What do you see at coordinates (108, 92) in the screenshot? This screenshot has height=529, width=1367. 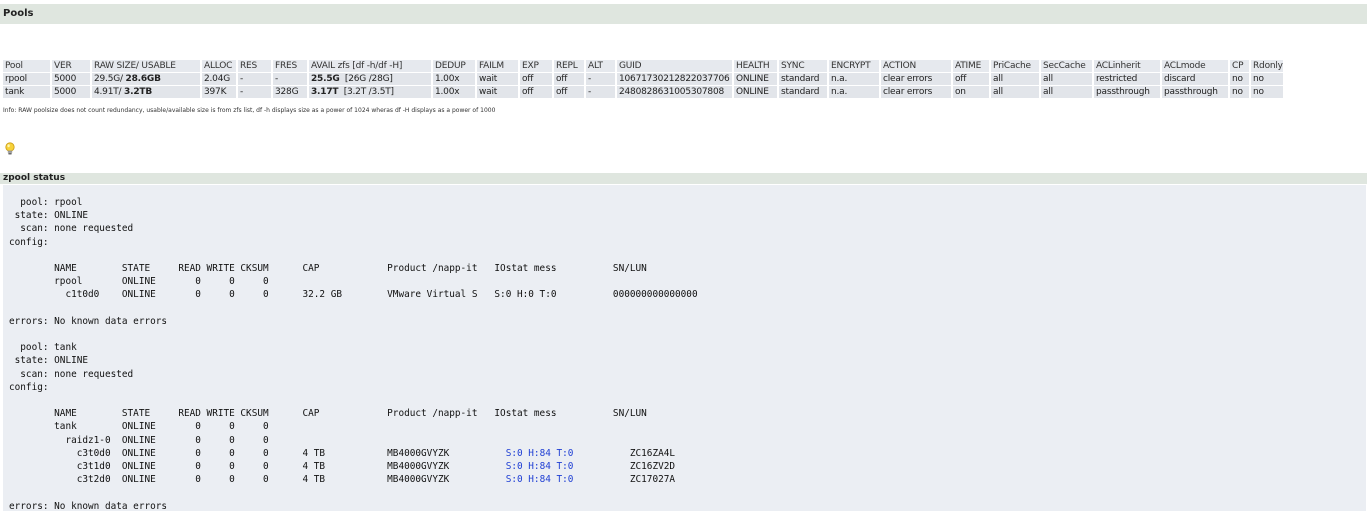 I see `raw-size-value: 4.91T/` at bounding box center [108, 92].